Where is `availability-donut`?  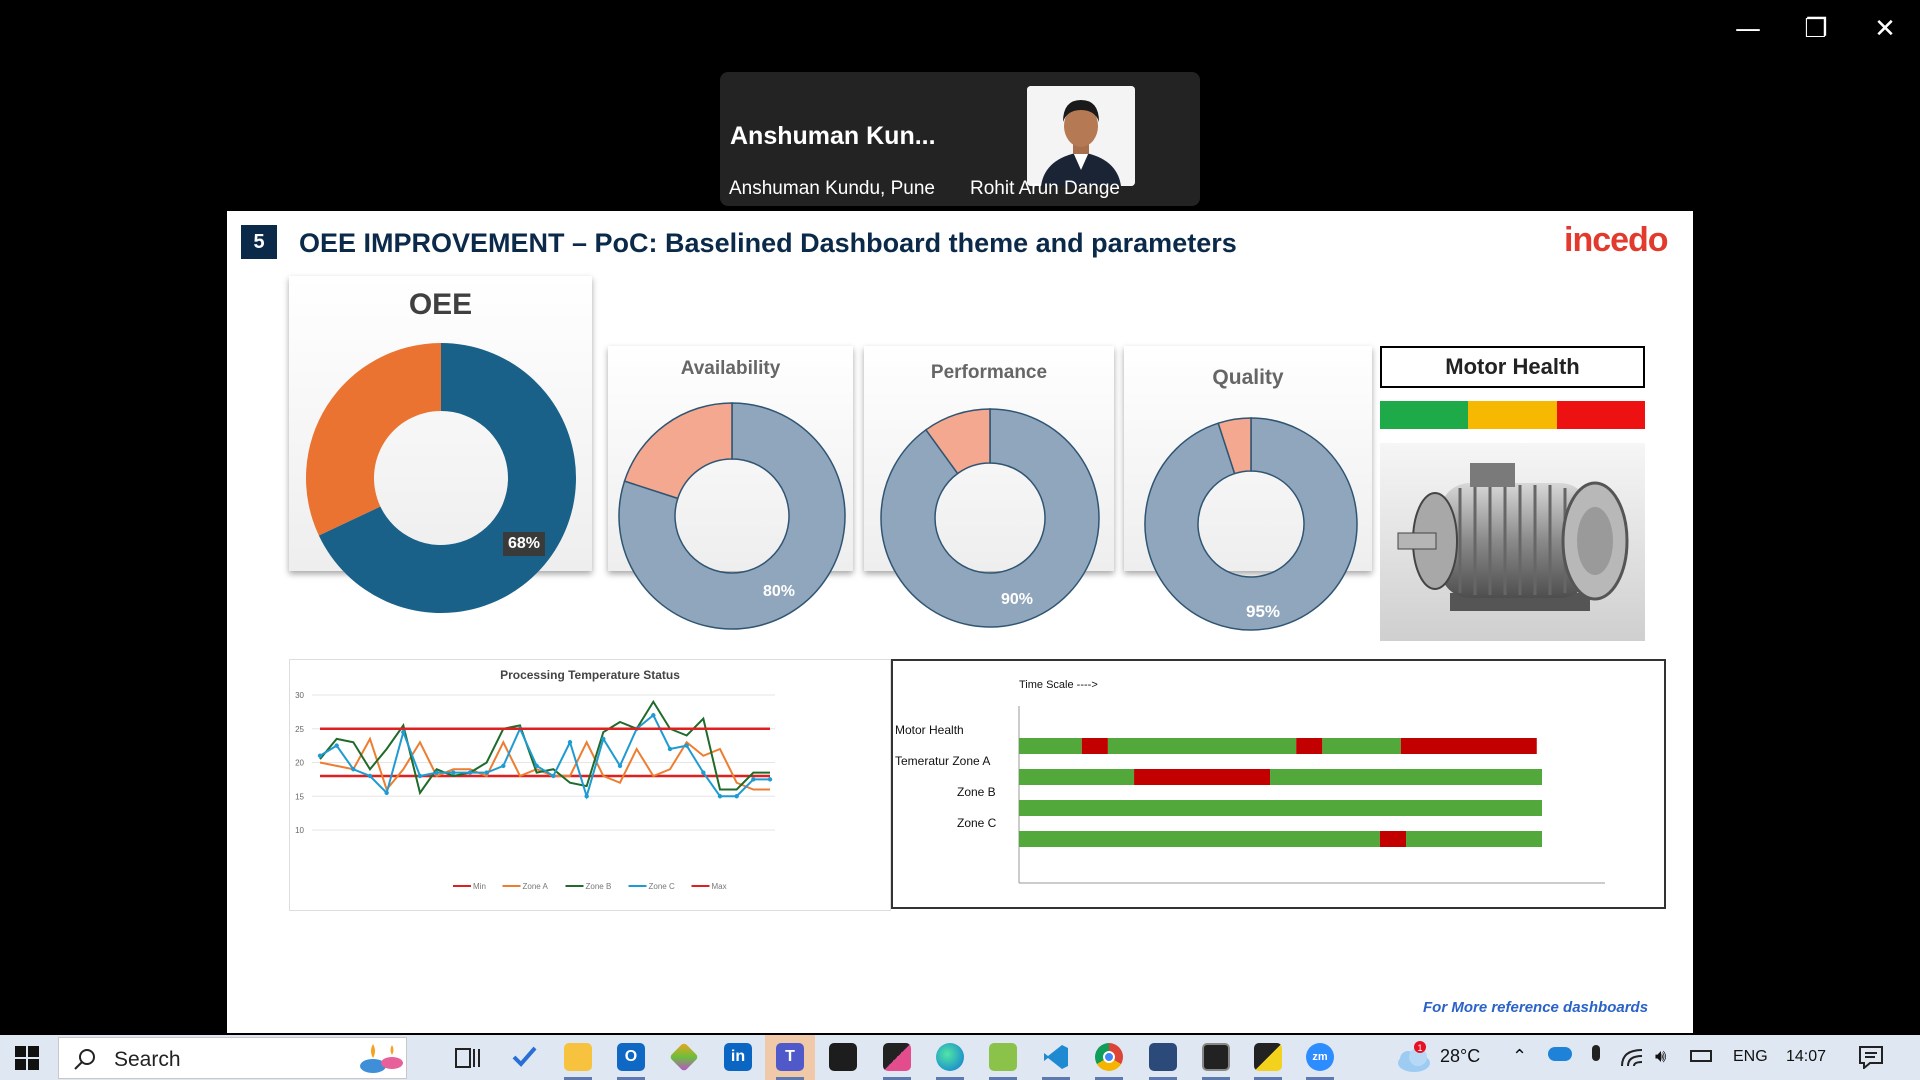 availability-donut is located at coordinates (732, 516).